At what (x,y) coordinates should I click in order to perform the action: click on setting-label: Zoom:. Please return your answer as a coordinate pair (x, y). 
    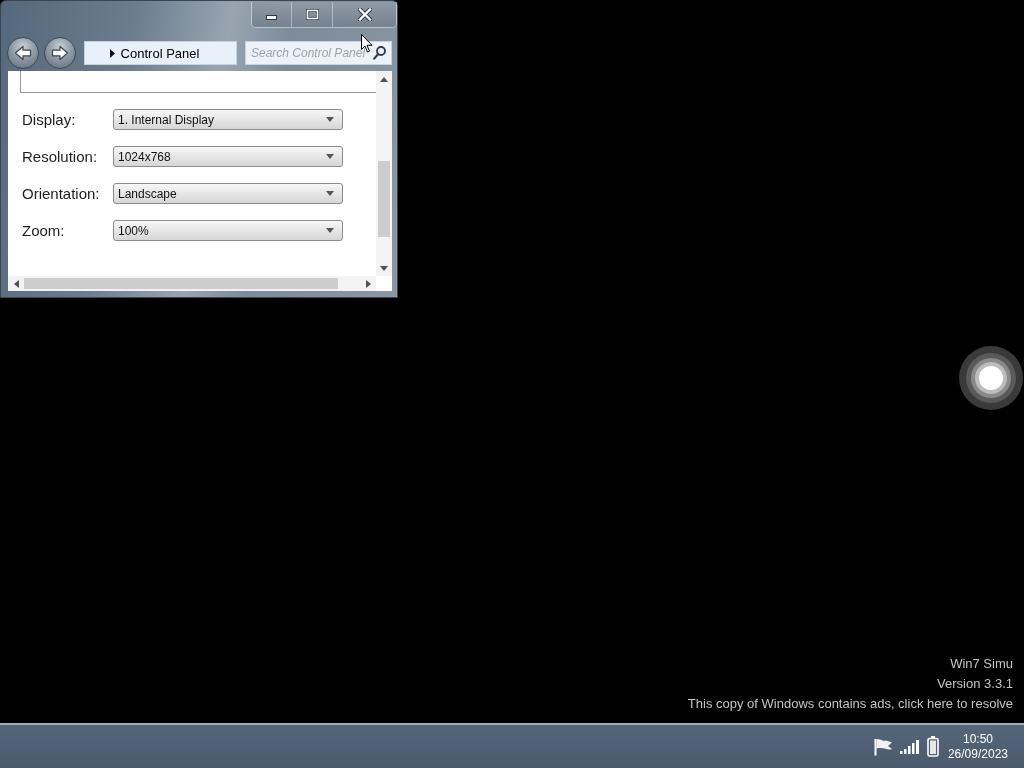
    Looking at the image, I should click on (44, 230).